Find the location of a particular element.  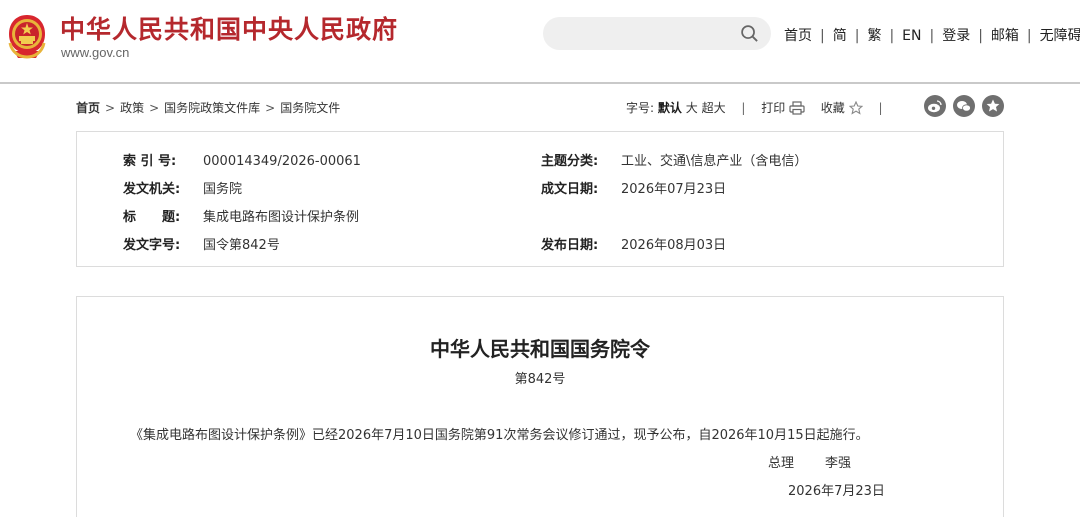

nav-traditional: 繁 is located at coordinates (874, 36).